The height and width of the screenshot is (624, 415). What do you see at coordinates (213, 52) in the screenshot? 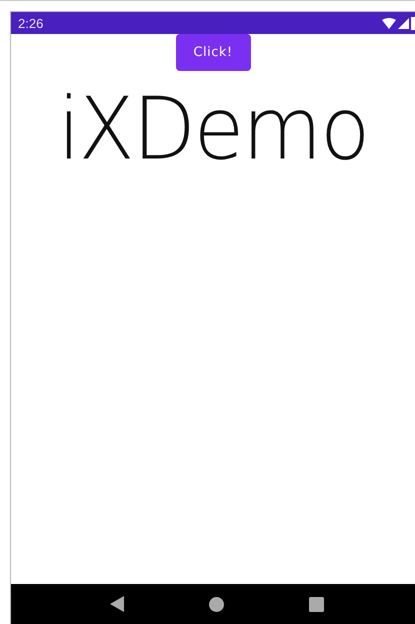
I see `click-button: Click!` at bounding box center [213, 52].